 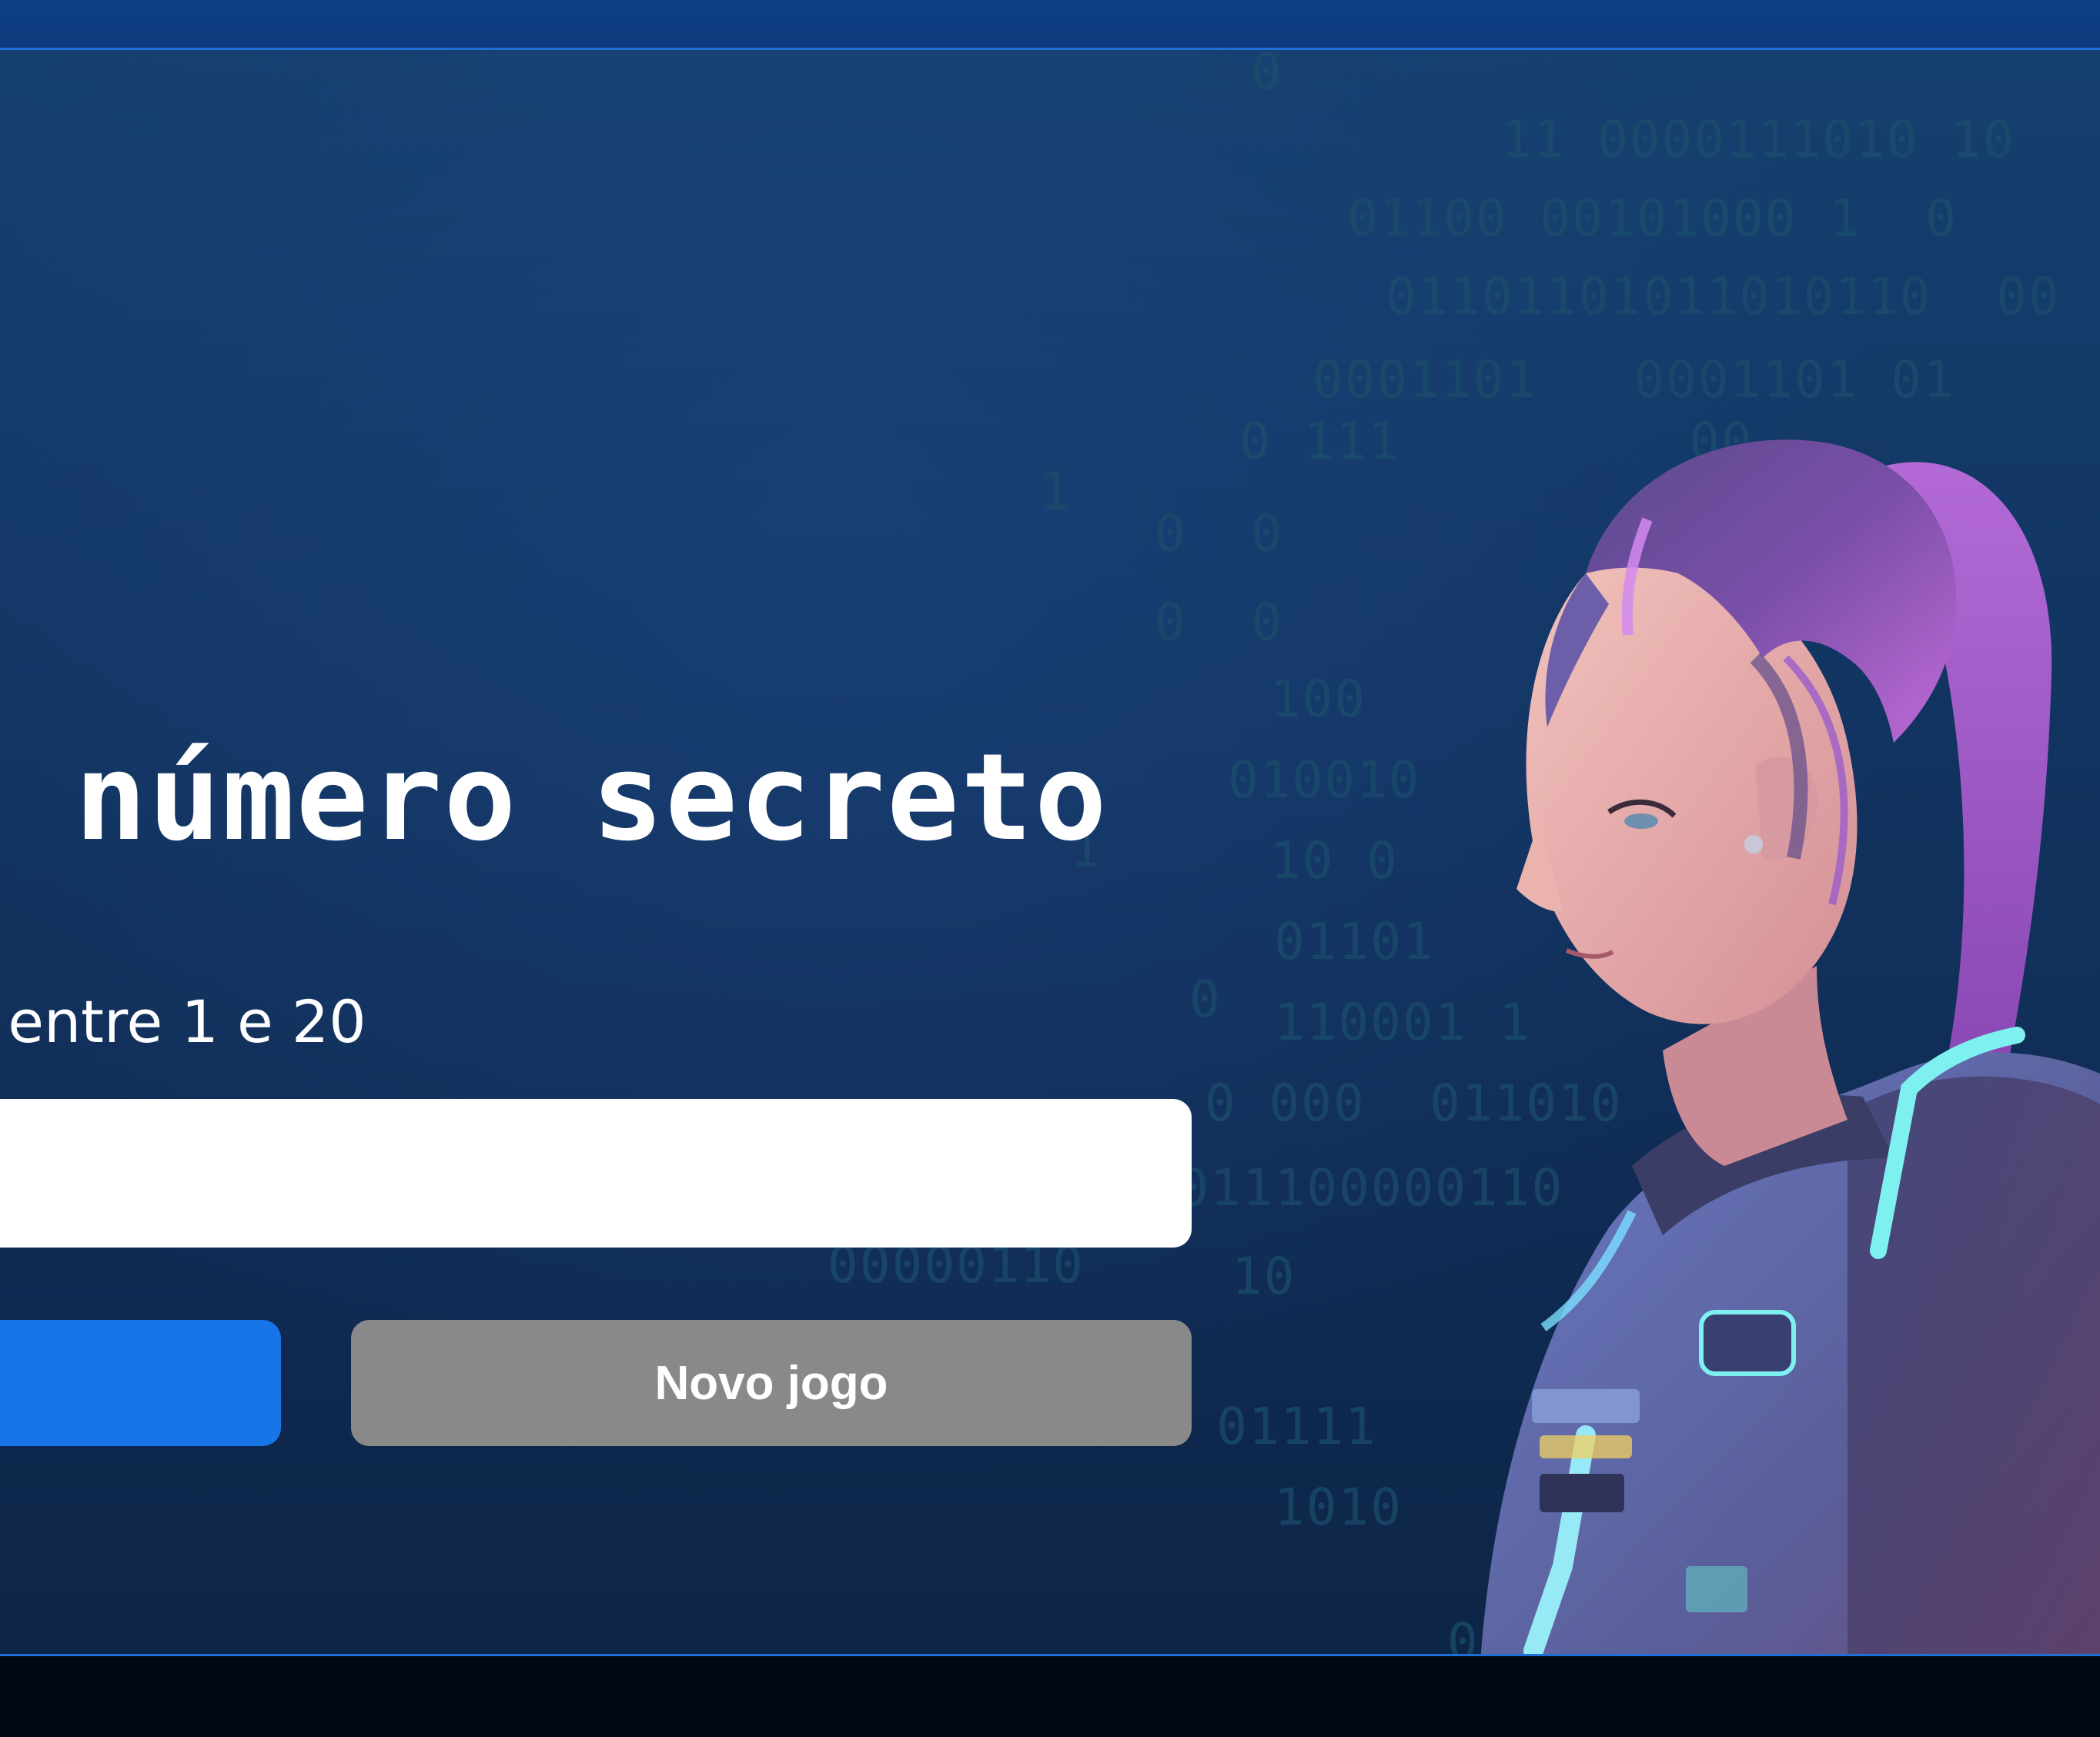 I want to click on top-strip, so click(x=1050, y=24).